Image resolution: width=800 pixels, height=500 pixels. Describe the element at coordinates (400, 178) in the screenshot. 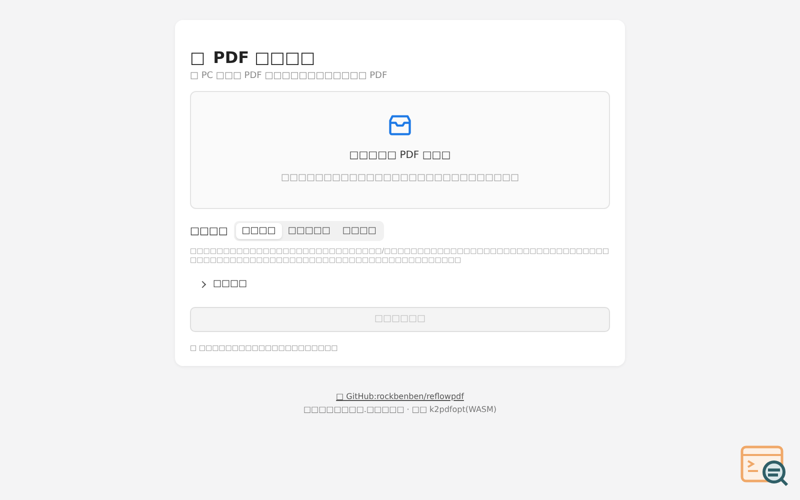

I see `dropzone-hint: □□□□□□□□□□□□□□□□□□□□□□□□□□□□` at that location.